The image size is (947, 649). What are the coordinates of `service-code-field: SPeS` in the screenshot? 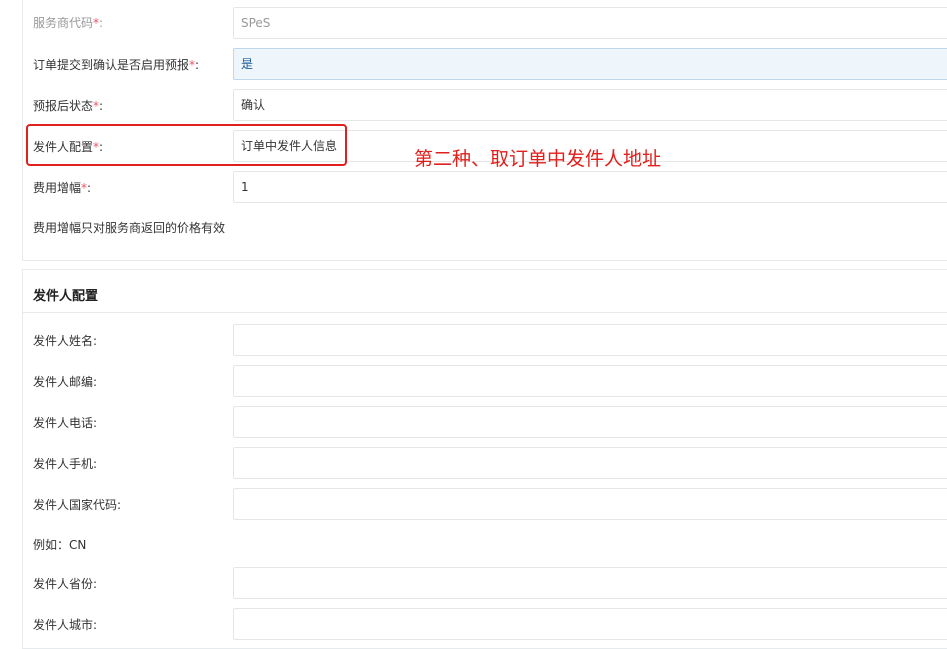 It's located at (590, 23).